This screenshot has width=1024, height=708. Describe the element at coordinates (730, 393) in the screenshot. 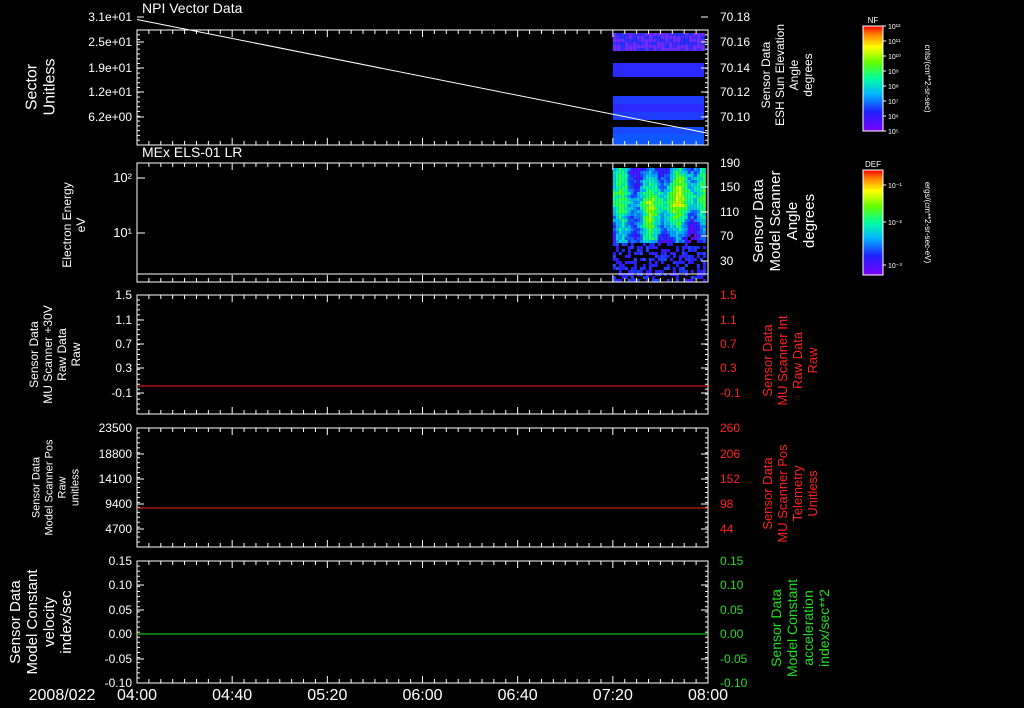

I see `y2-tick-label: -0.1` at that location.